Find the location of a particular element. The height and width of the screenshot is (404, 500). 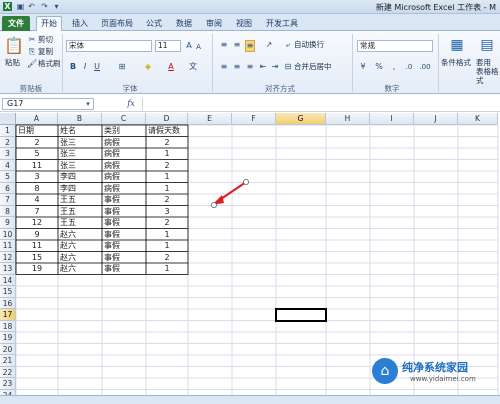

merge-center-button: 合并后居中 is located at coordinates (313, 67).